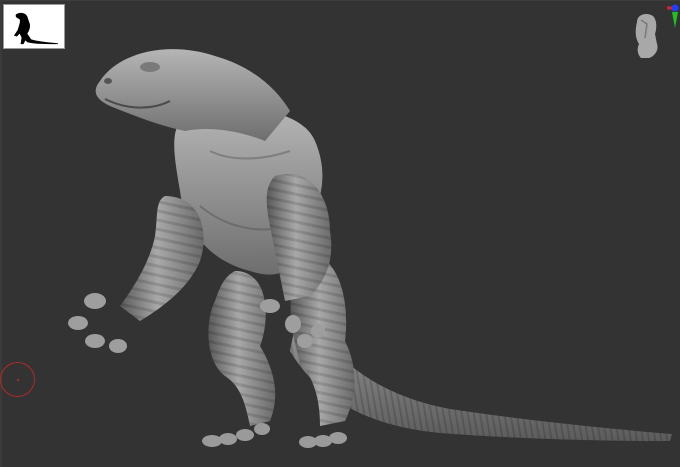 The image size is (680, 467). I want to click on front-foot, so click(236, 435).